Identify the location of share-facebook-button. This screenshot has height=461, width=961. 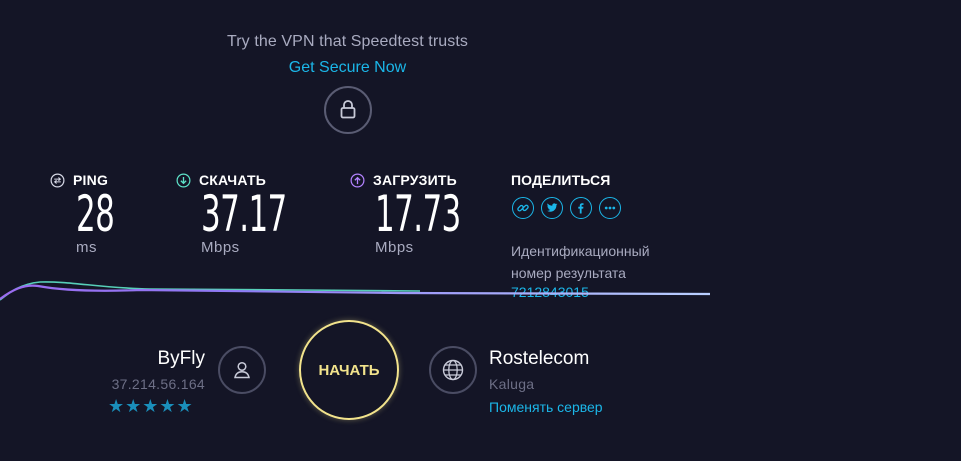
(581, 208).